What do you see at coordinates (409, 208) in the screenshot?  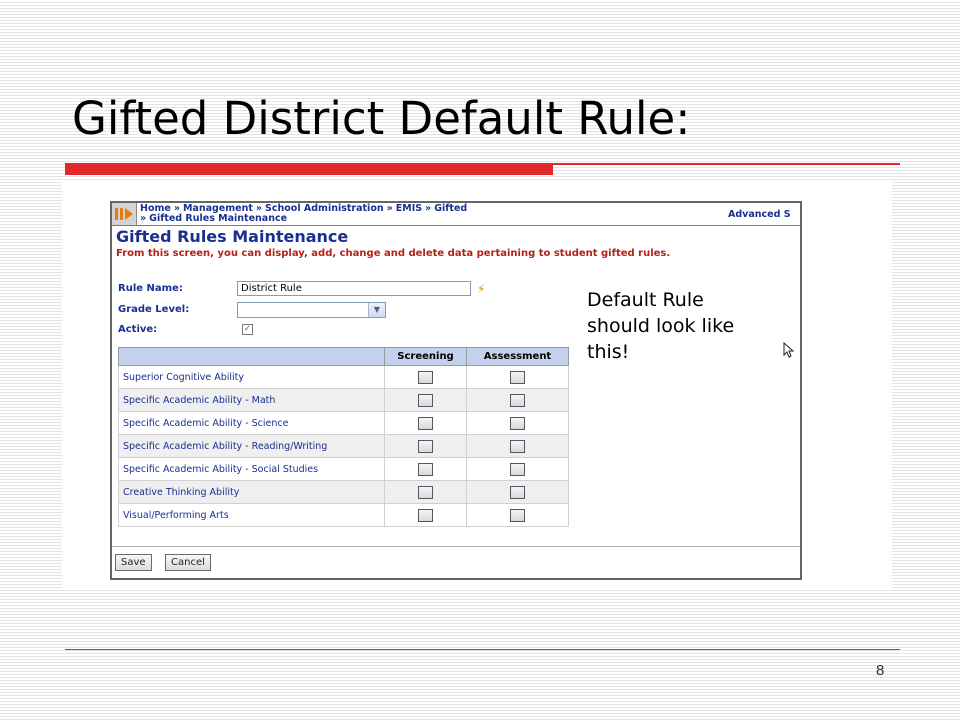 I see `breadcrumb-emis: EMIS` at bounding box center [409, 208].